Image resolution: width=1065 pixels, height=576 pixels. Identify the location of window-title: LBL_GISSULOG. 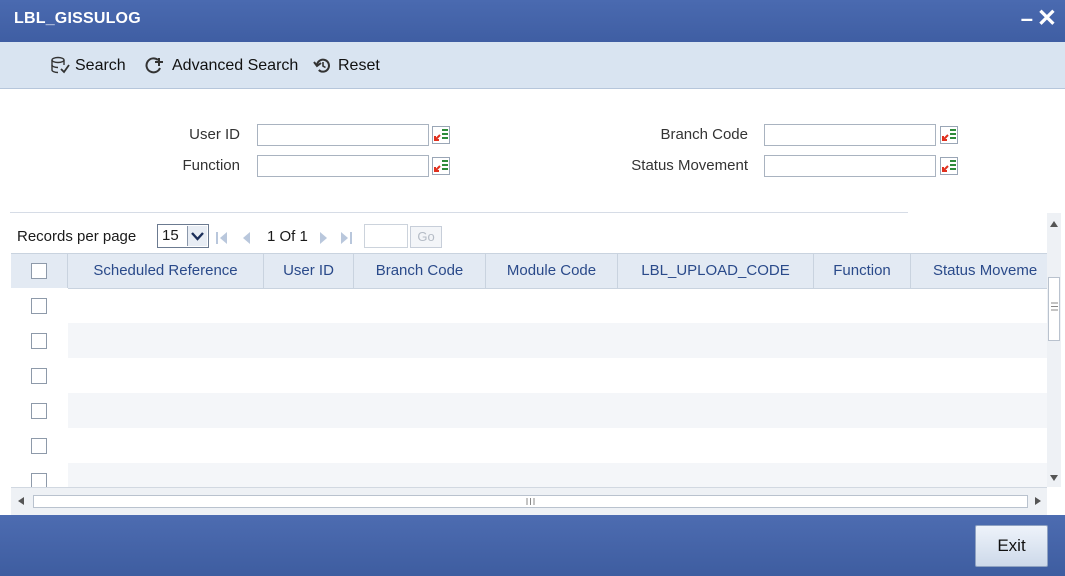
(77, 18).